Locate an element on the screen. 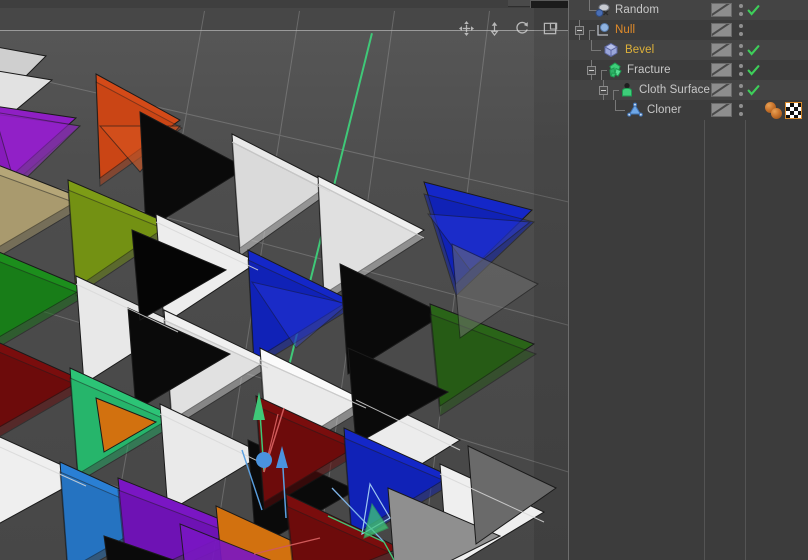 The width and height of the screenshot is (808, 560). object-label: Cloner is located at coordinates (664, 110).